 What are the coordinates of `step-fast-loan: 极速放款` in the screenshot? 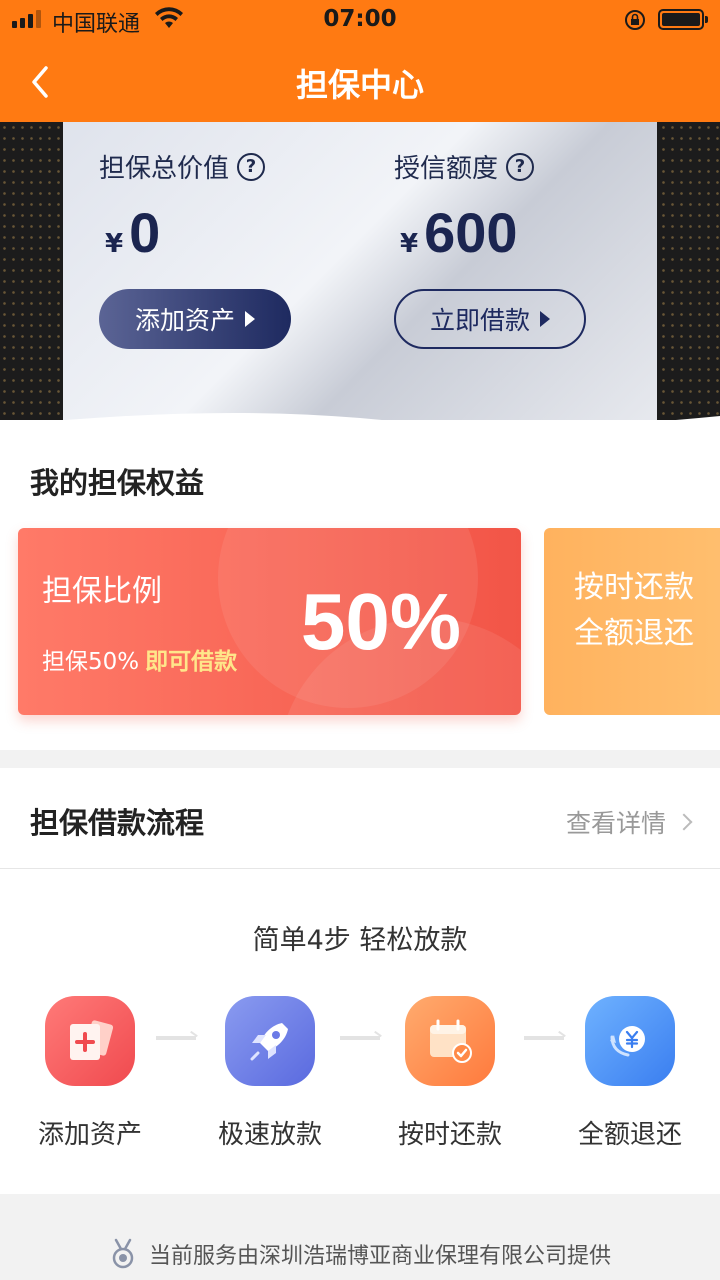 It's located at (270, 1073).